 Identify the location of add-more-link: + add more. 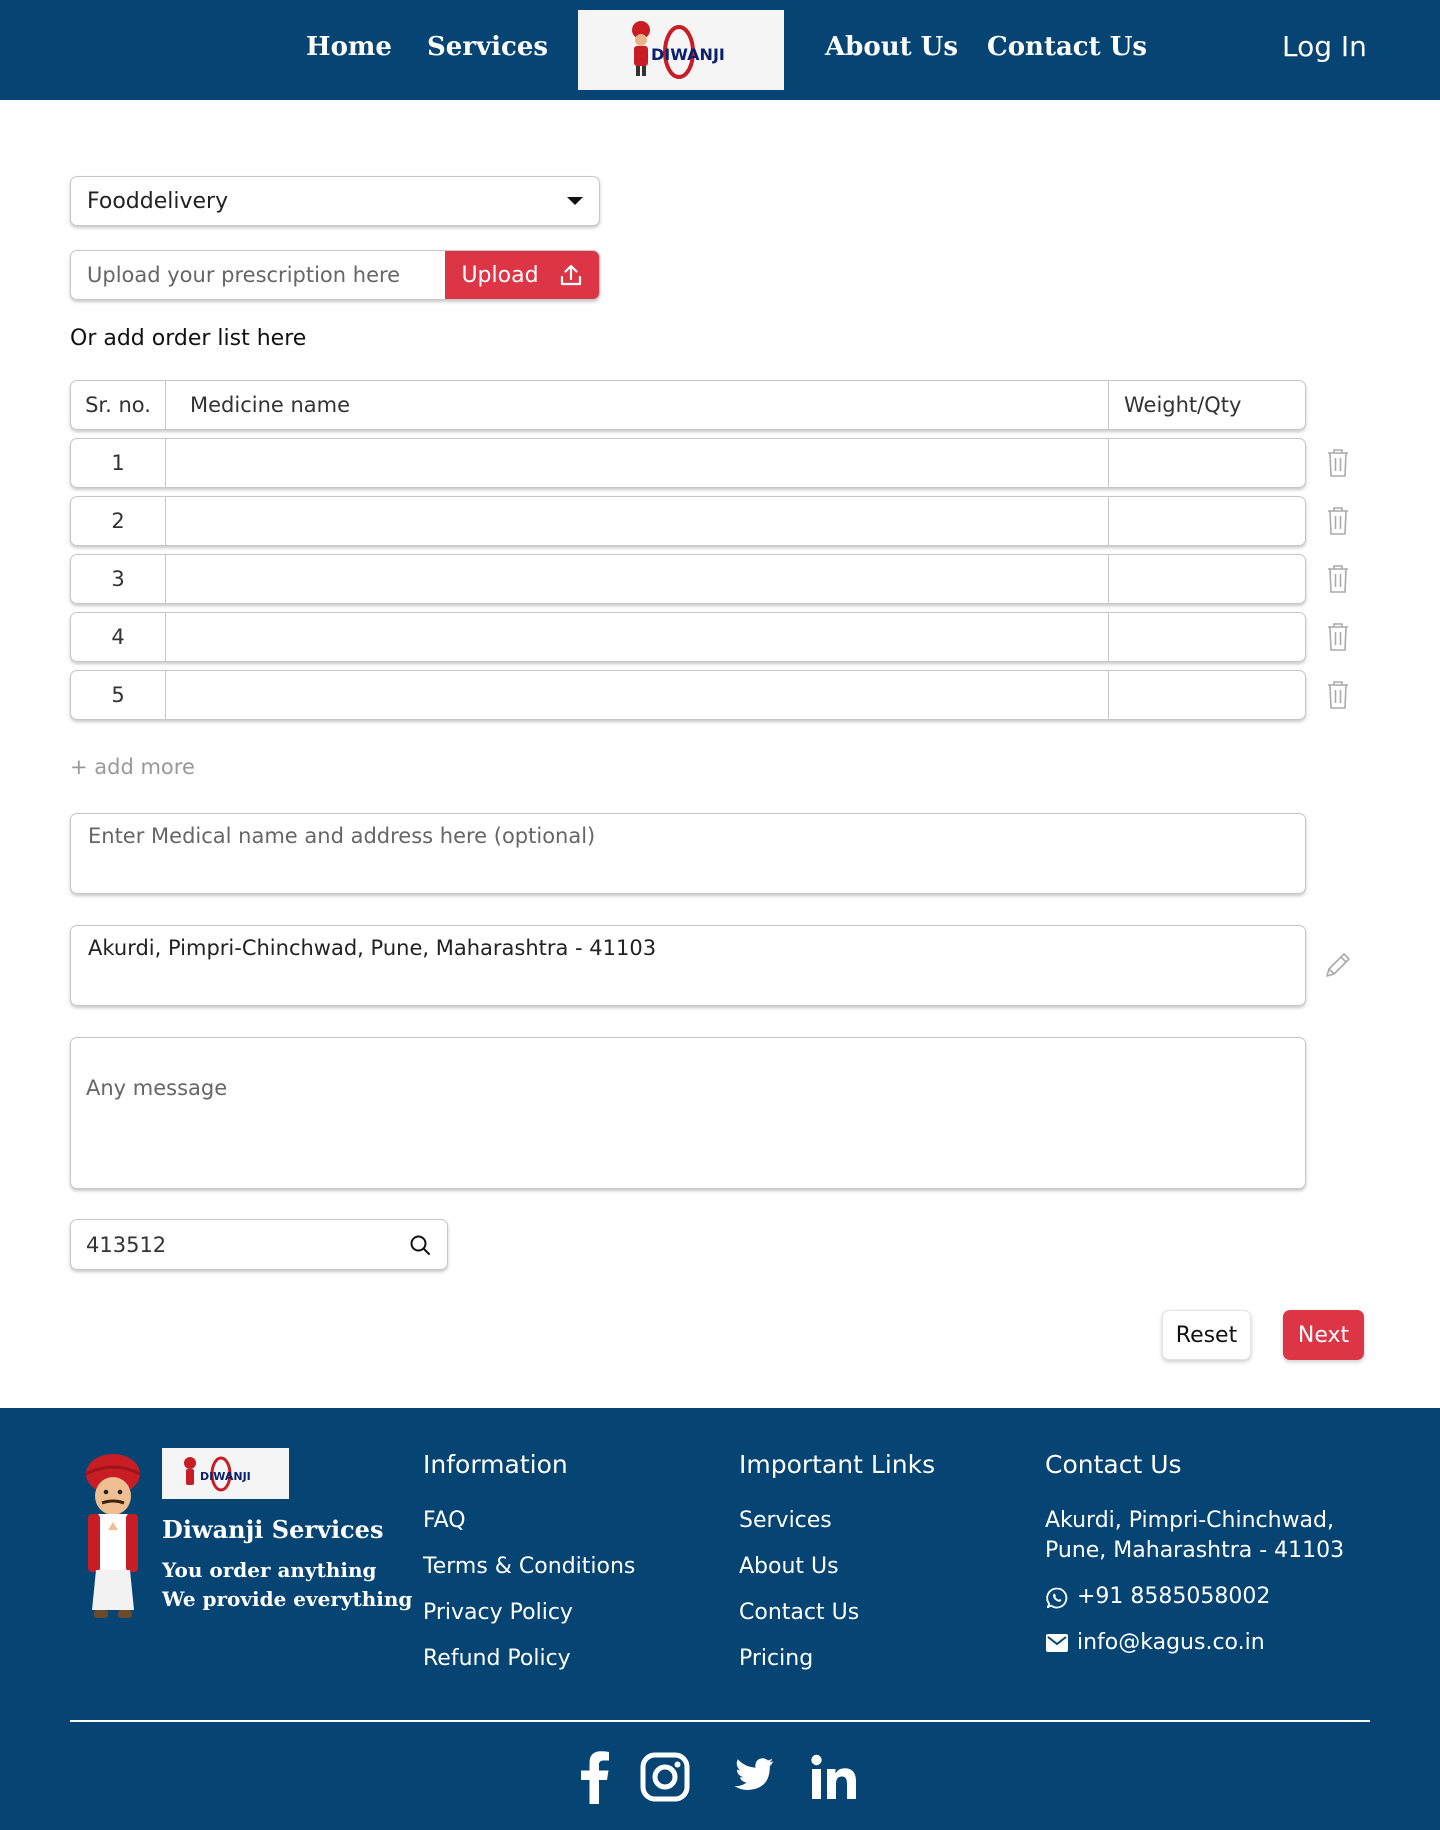
(132, 767).